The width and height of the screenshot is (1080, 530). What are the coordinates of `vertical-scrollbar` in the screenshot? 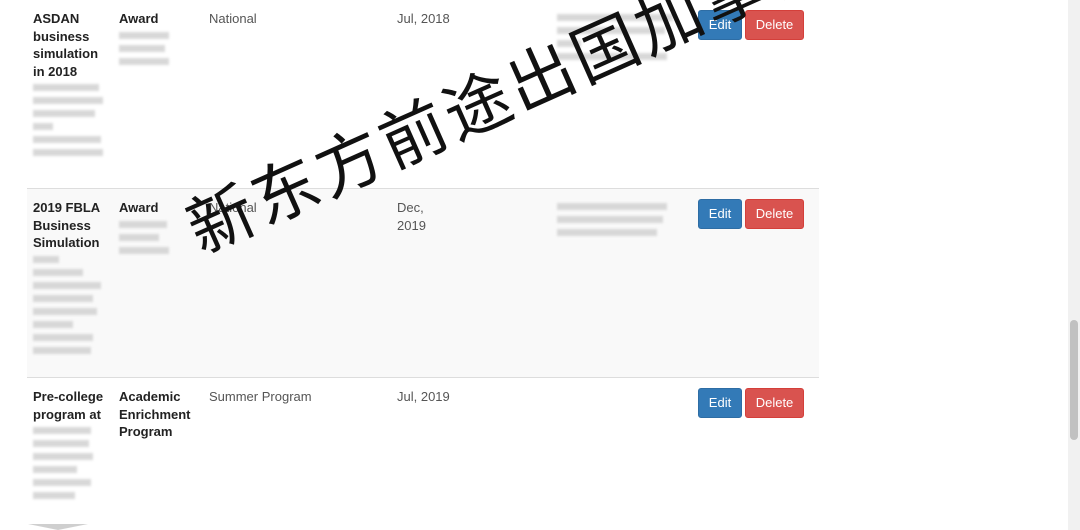 It's located at (1074, 265).